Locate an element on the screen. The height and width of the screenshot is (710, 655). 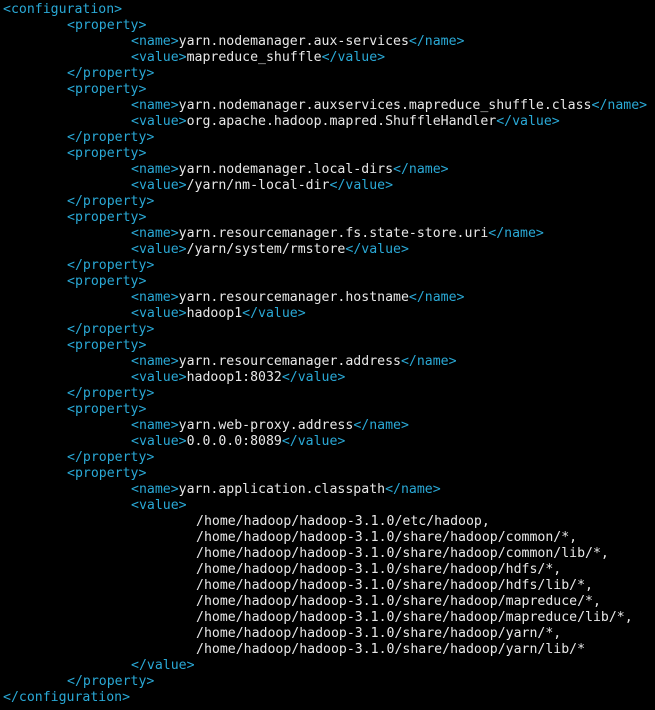
value-line: <value>hadoop1:8032</value> is located at coordinates (327, 378).